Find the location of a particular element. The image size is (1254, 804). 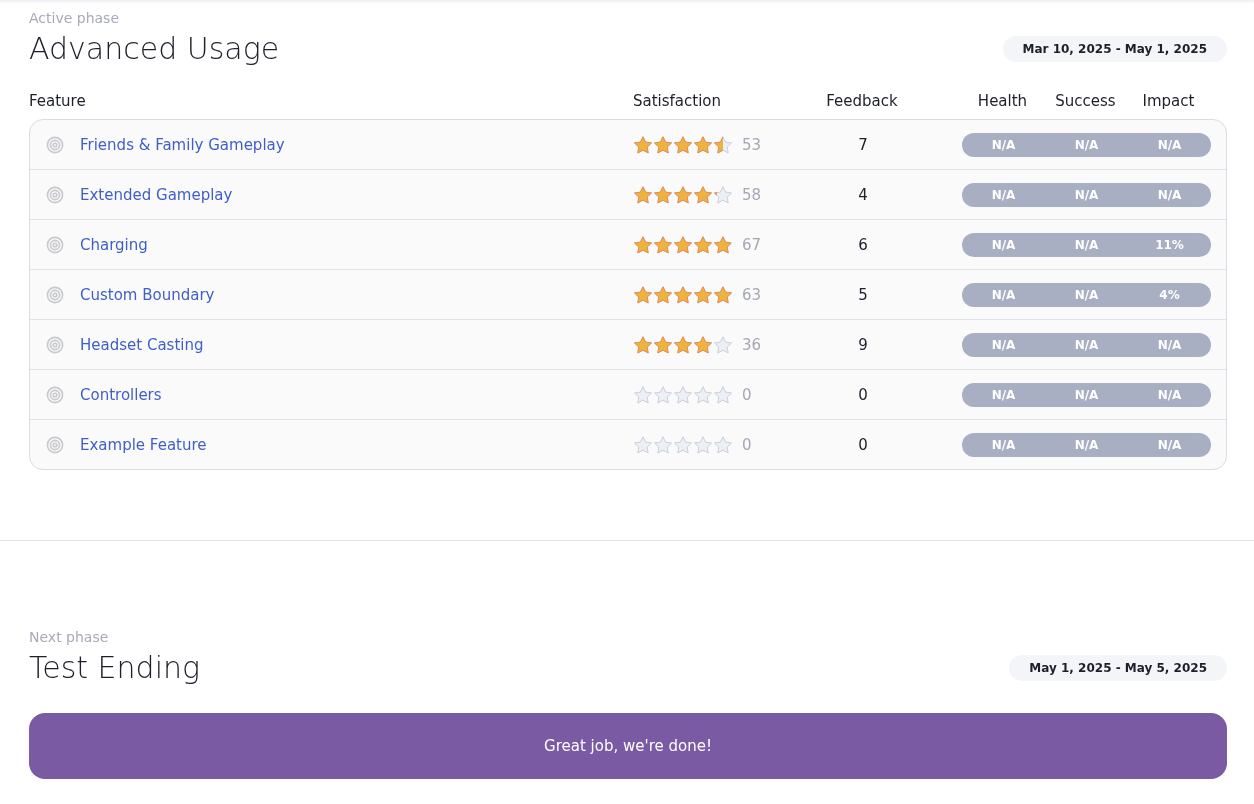

metric-value: 11% is located at coordinates (1169, 244).